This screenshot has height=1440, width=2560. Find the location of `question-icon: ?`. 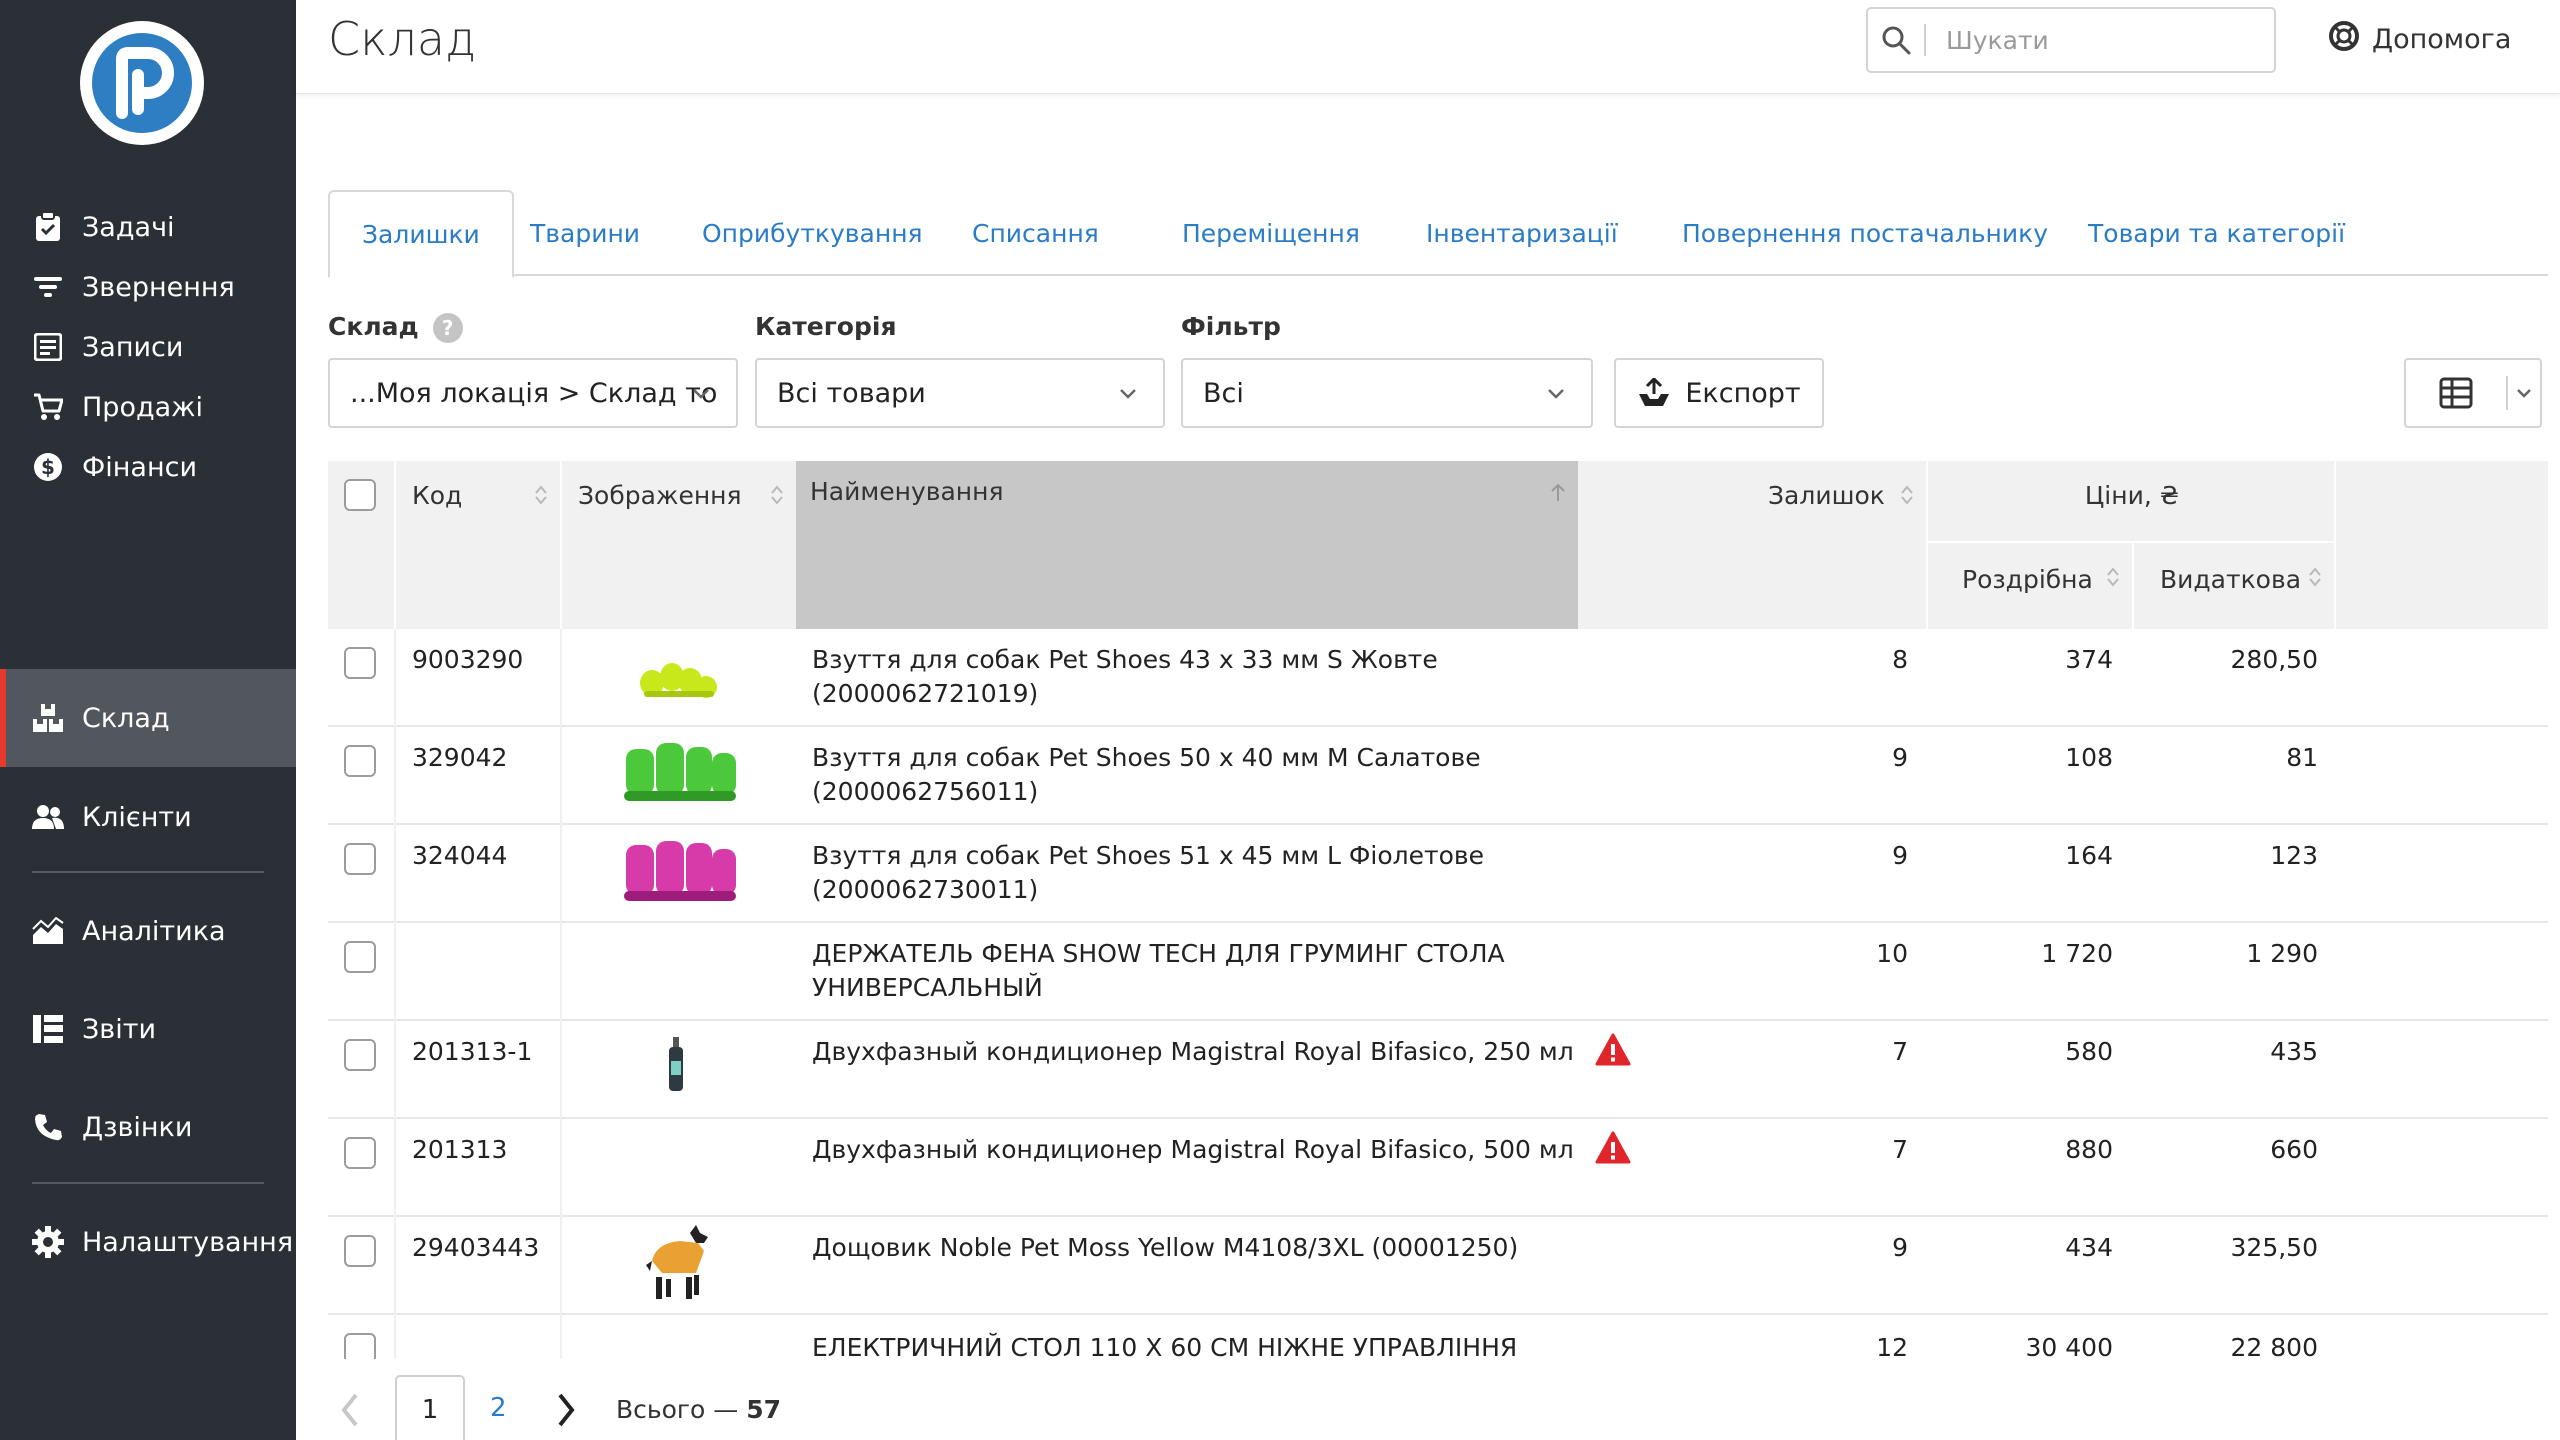

question-icon: ? is located at coordinates (447, 328).